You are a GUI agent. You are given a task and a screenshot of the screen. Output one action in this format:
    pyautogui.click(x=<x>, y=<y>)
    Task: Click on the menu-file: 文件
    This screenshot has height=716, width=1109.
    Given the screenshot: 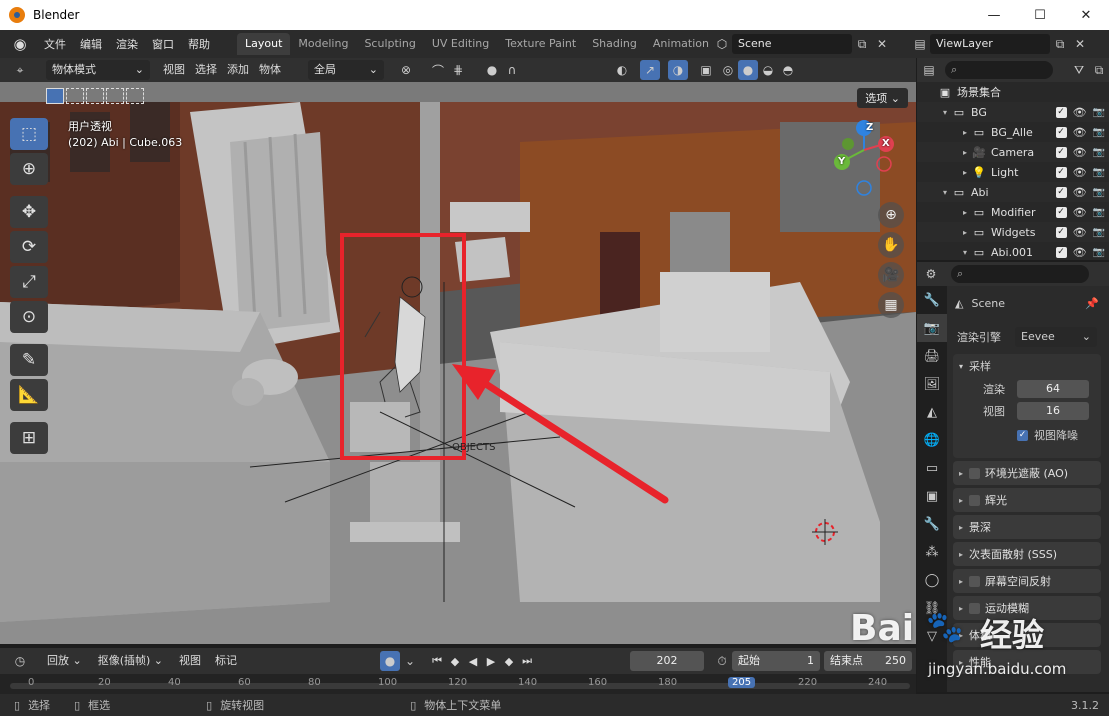 What is the action you would take?
    pyautogui.click(x=55, y=44)
    